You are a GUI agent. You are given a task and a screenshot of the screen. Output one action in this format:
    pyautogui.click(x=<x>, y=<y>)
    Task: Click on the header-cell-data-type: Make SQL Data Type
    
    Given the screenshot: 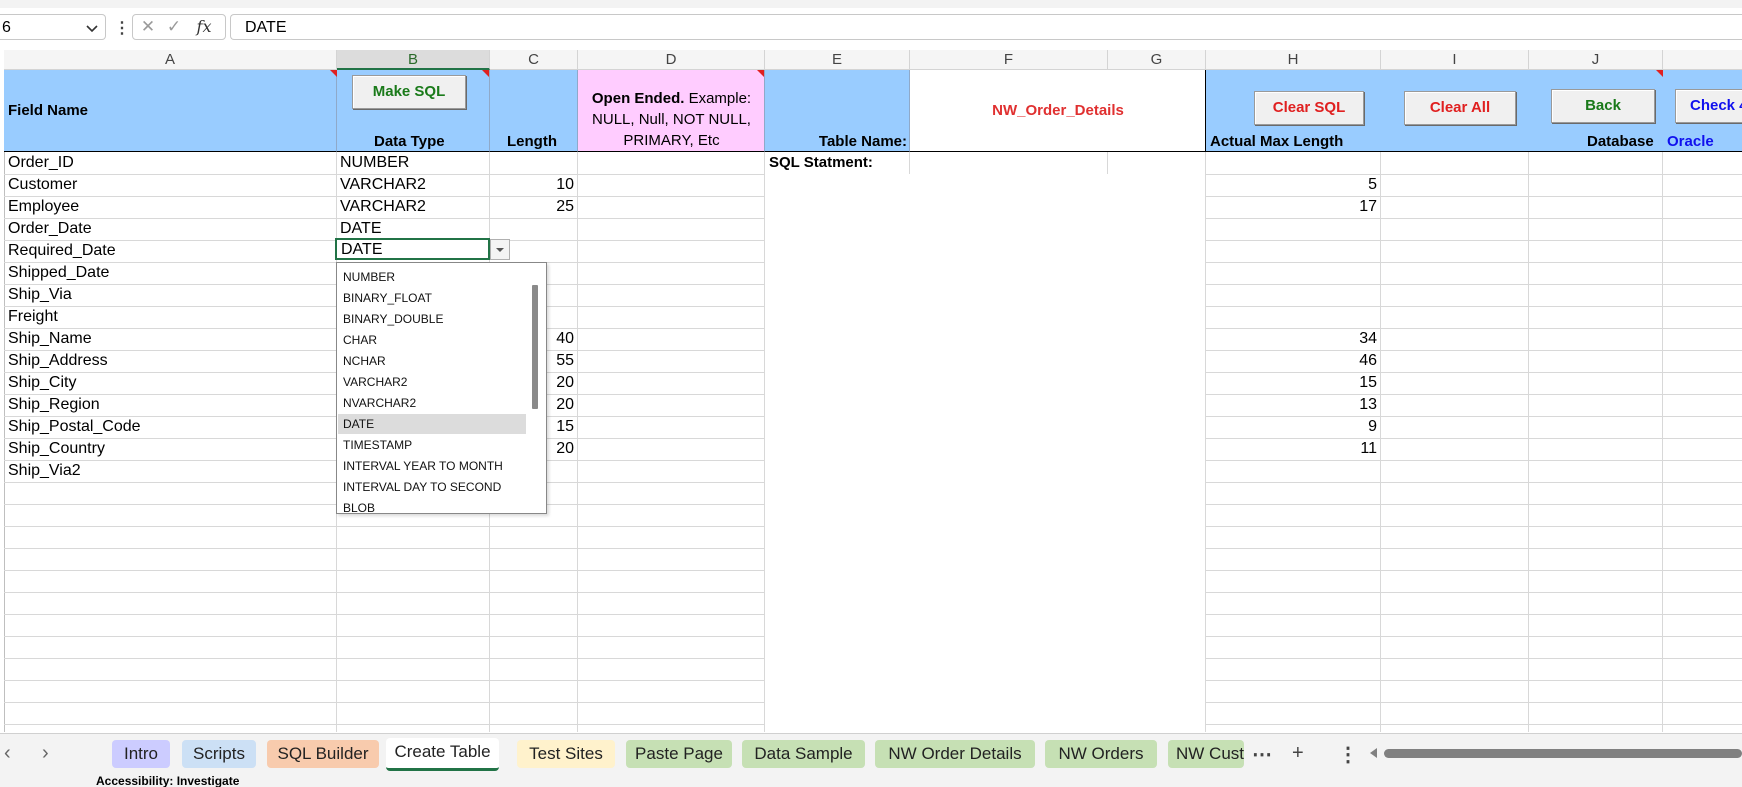 What is the action you would take?
    pyautogui.click(x=413, y=111)
    